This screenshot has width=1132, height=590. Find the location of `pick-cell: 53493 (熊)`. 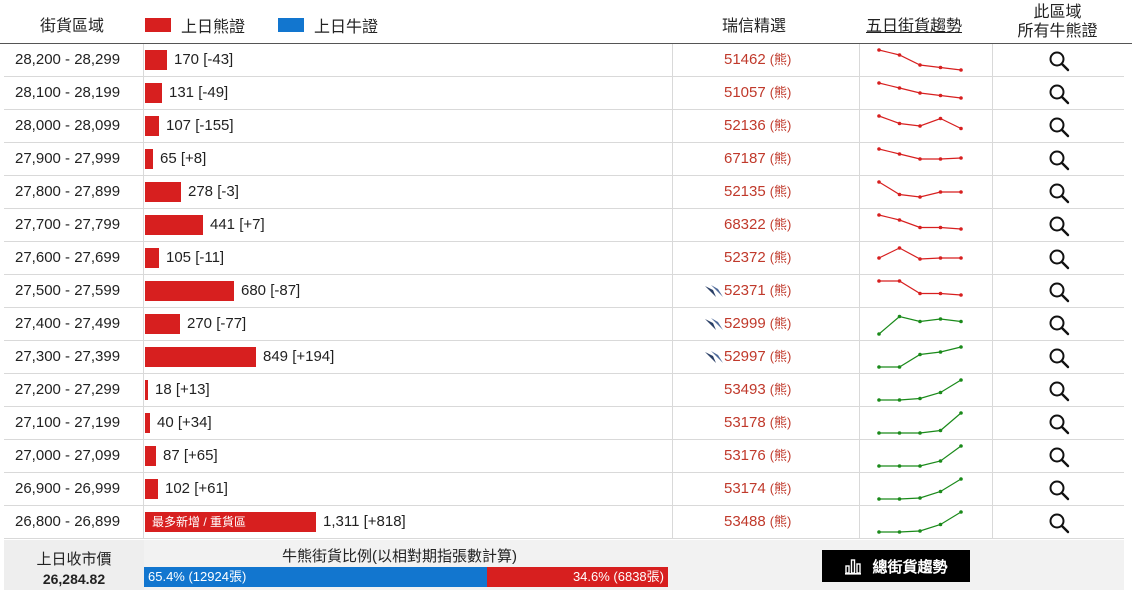

pick-cell: 53493 (熊) is located at coordinates (766, 390).